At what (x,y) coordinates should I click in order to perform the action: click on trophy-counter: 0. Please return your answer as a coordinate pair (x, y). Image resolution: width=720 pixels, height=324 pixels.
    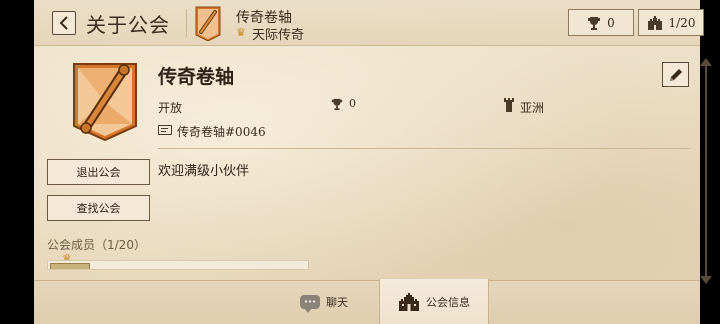
    Looking at the image, I should click on (601, 22).